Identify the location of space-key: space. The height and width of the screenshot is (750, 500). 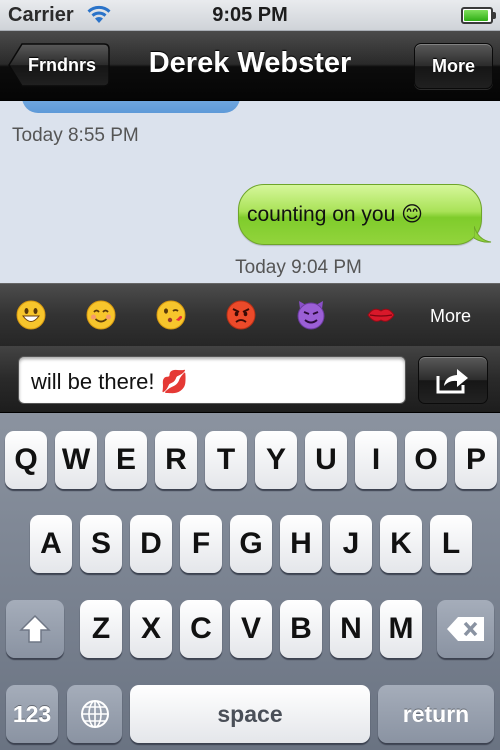
(250, 714).